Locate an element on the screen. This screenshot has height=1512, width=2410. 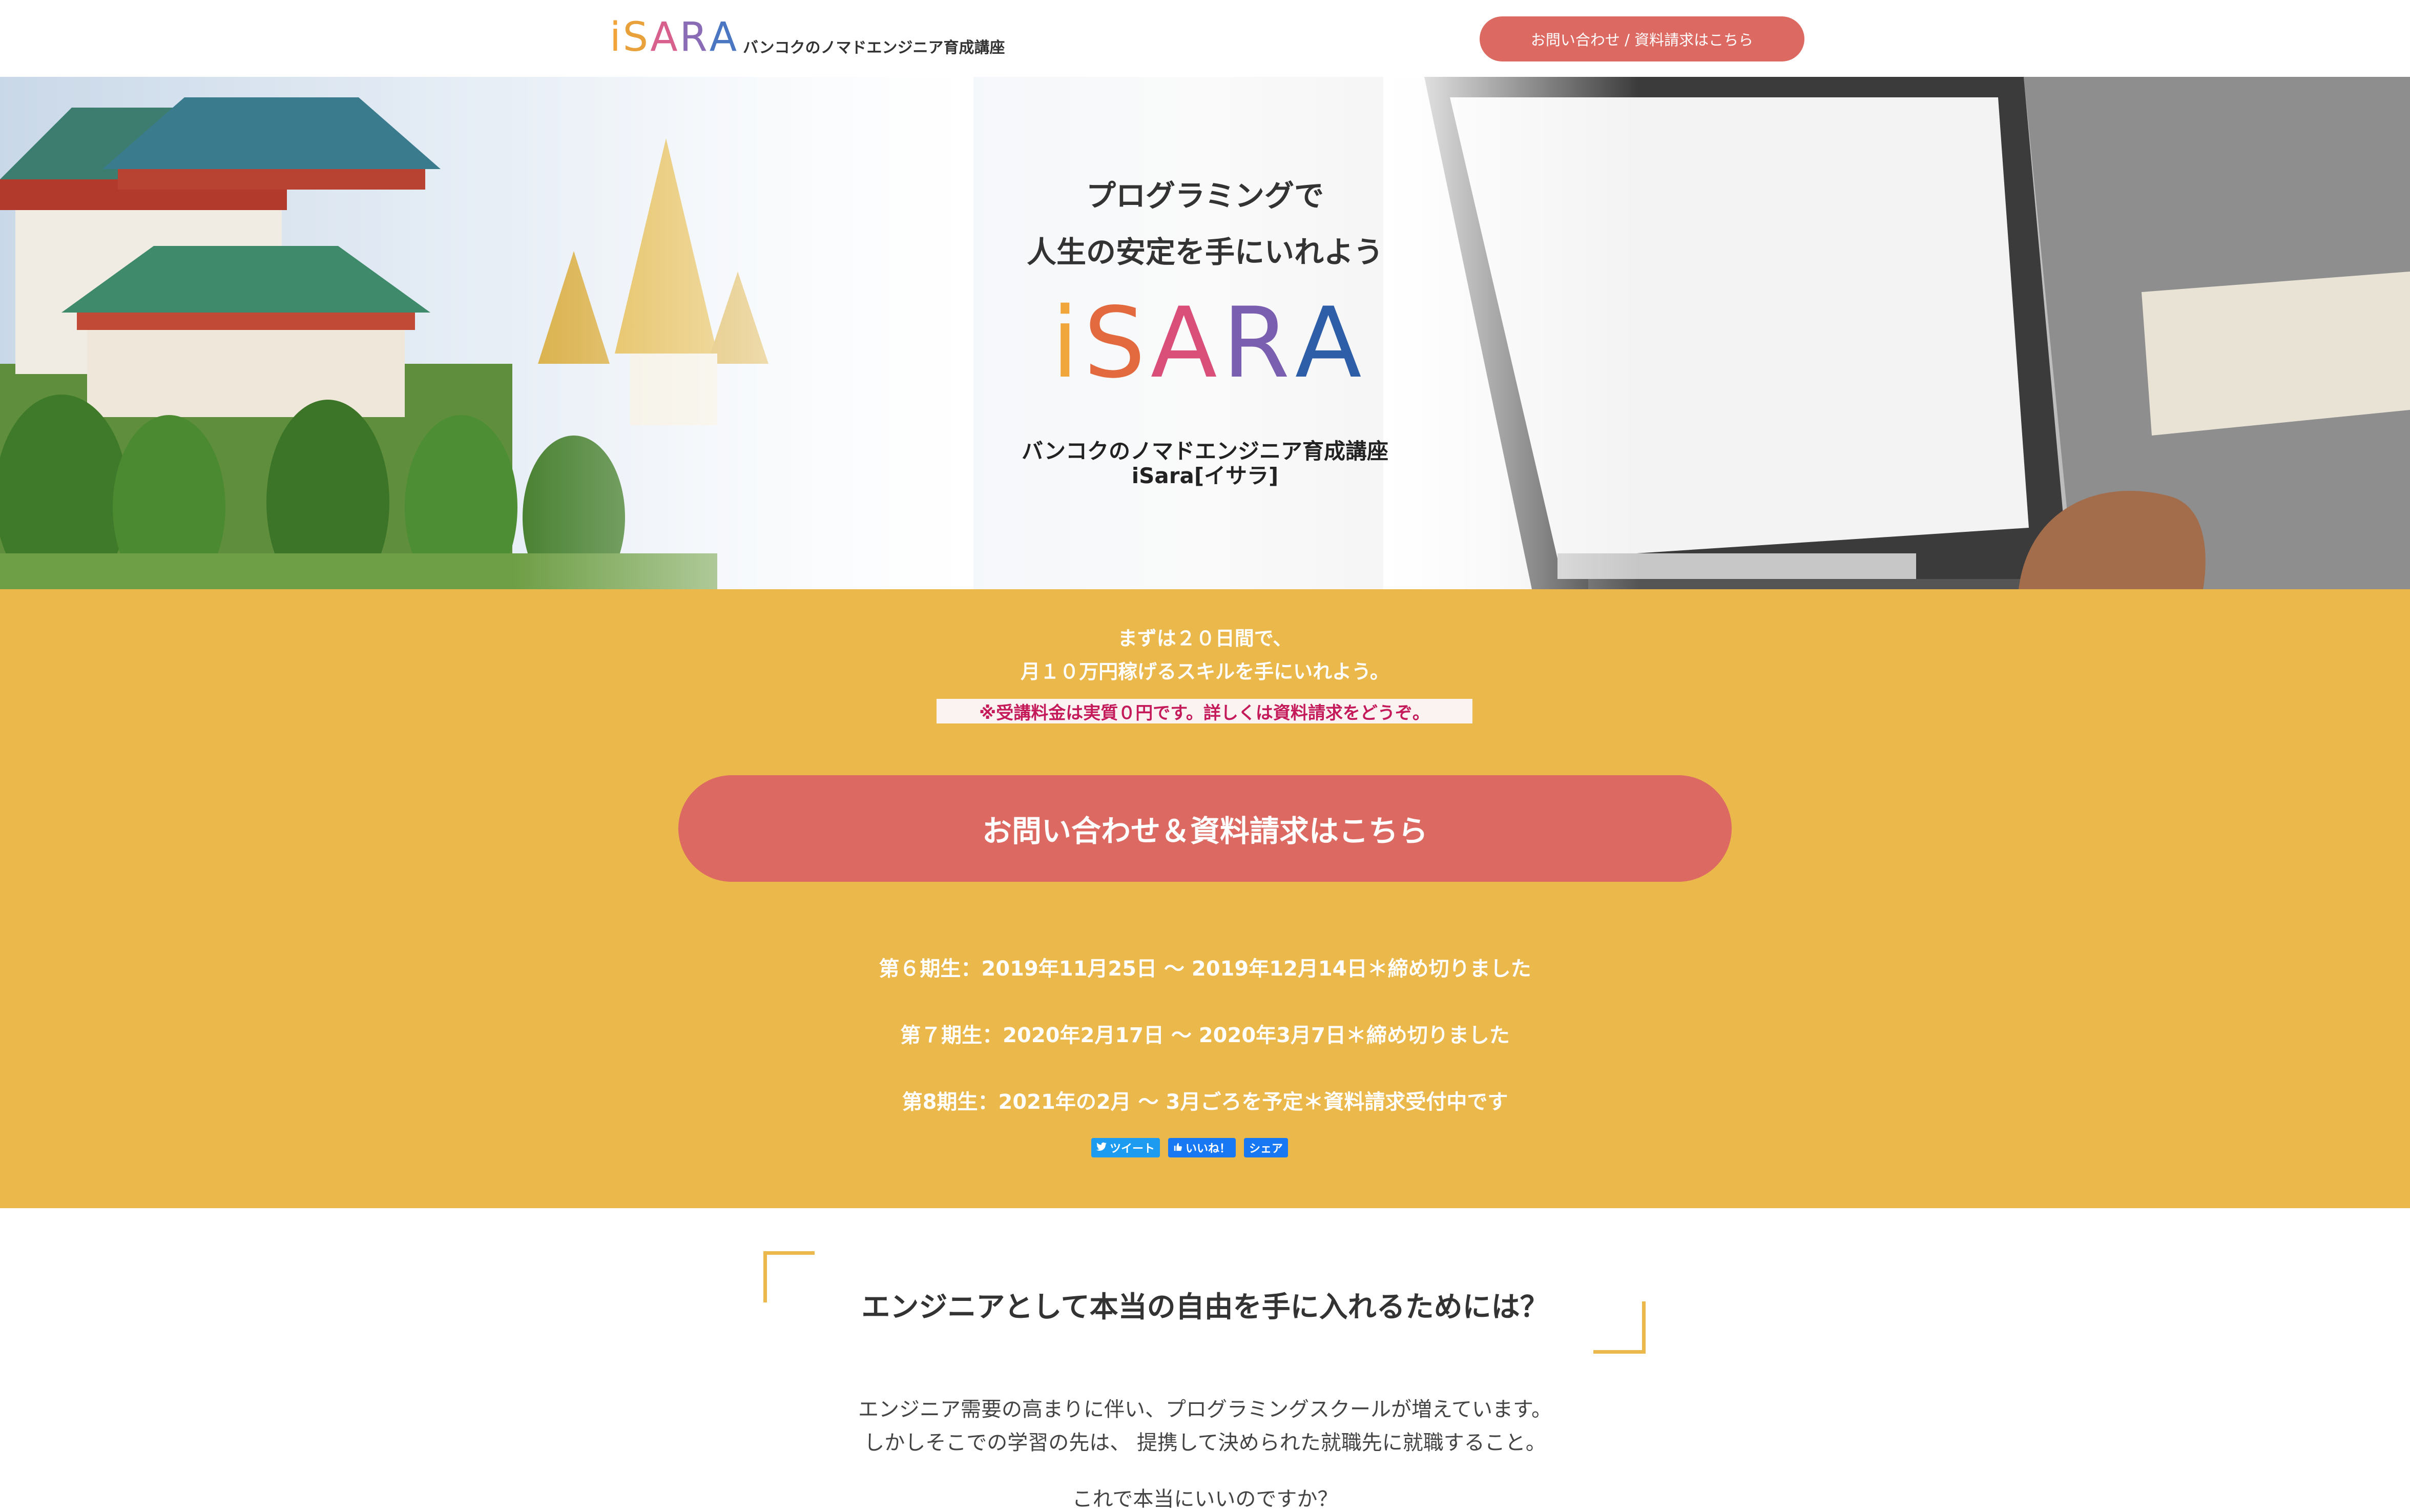
tweet-button: ツイート is located at coordinates (1125, 1147).